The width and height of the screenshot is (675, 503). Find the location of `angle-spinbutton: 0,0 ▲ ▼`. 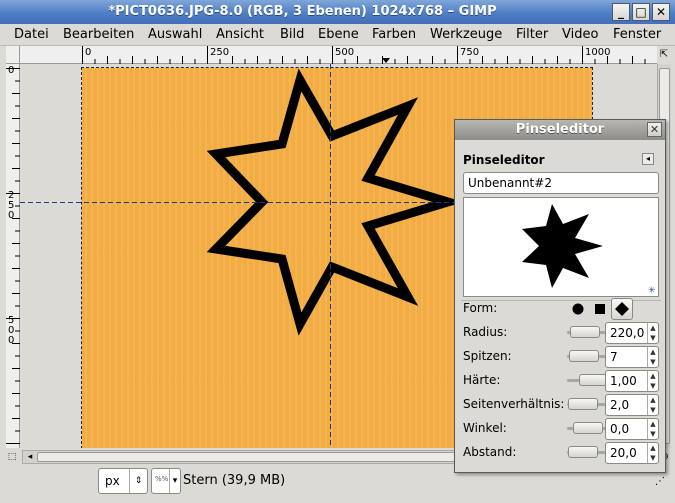

angle-spinbutton: 0,0 ▲ ▼ is located at coordinates (632, 429).